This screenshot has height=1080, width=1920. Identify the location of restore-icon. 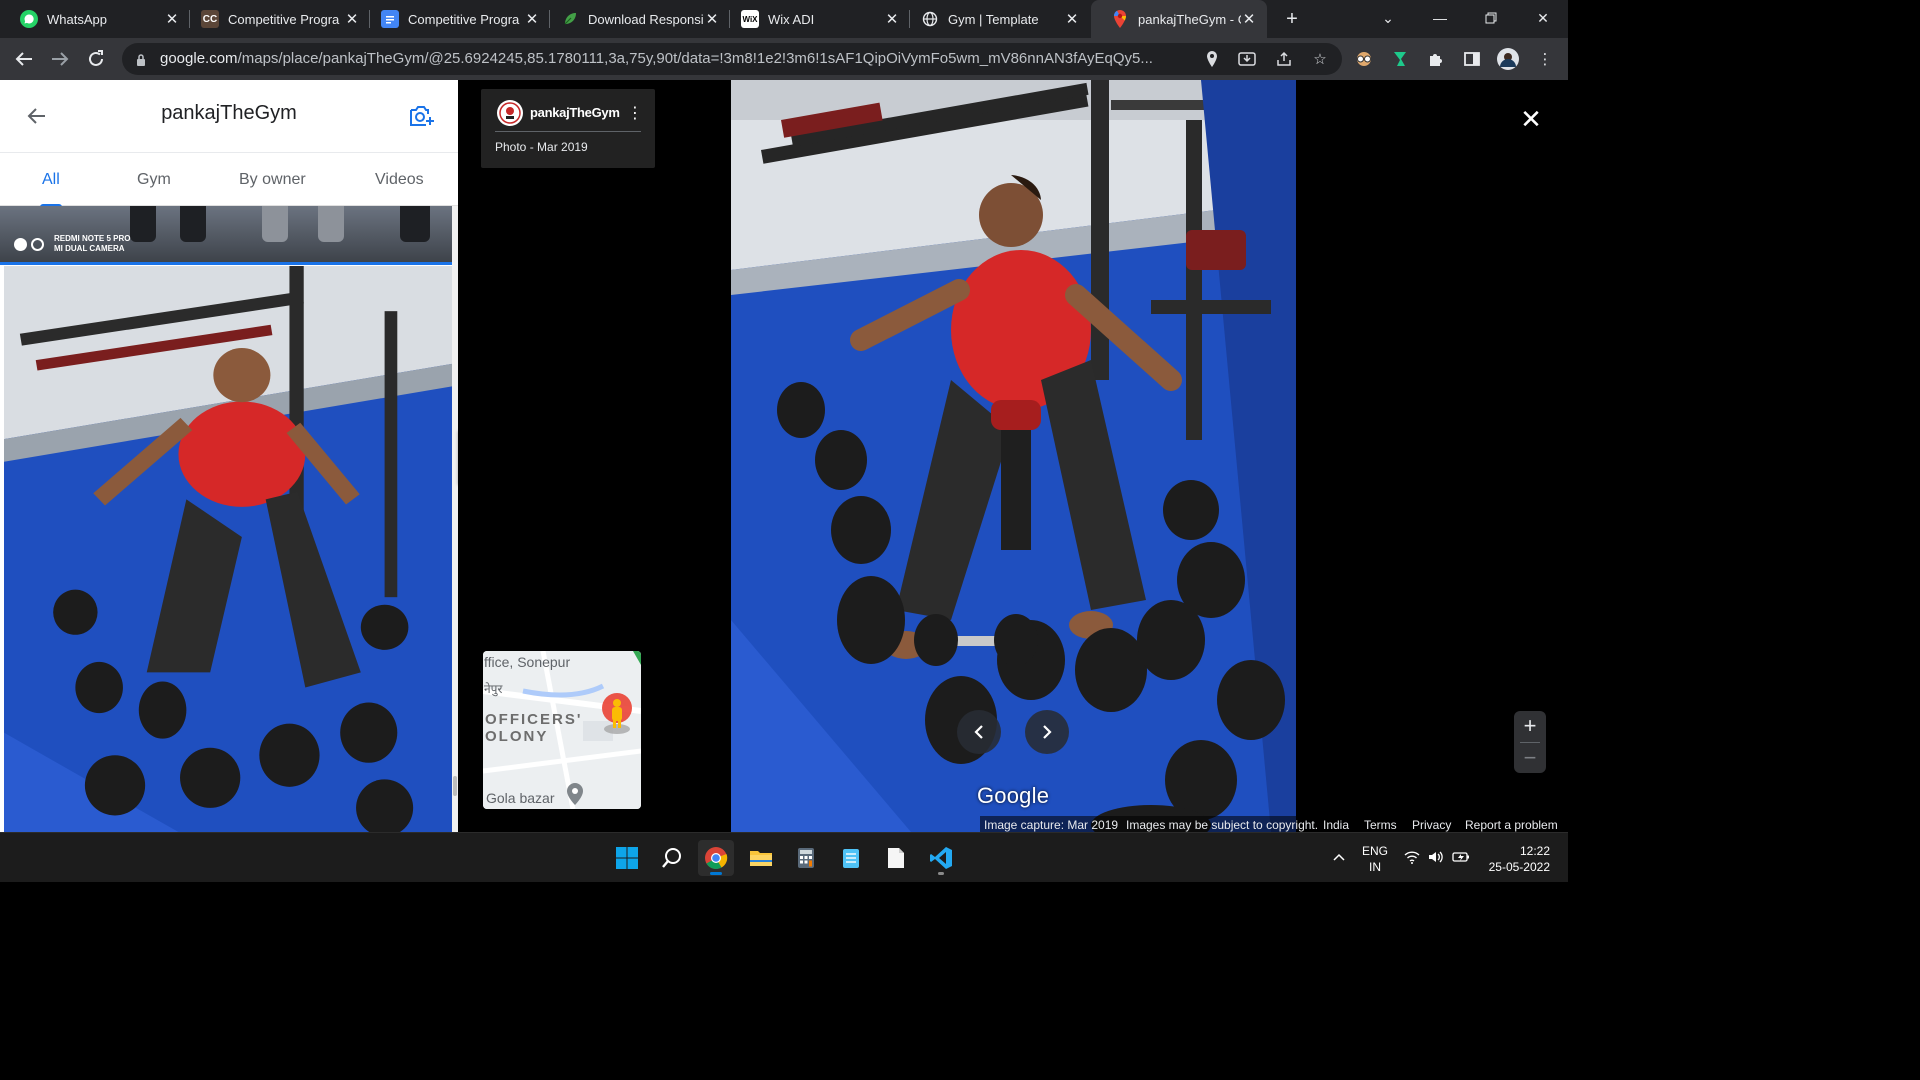
(1491, 18).